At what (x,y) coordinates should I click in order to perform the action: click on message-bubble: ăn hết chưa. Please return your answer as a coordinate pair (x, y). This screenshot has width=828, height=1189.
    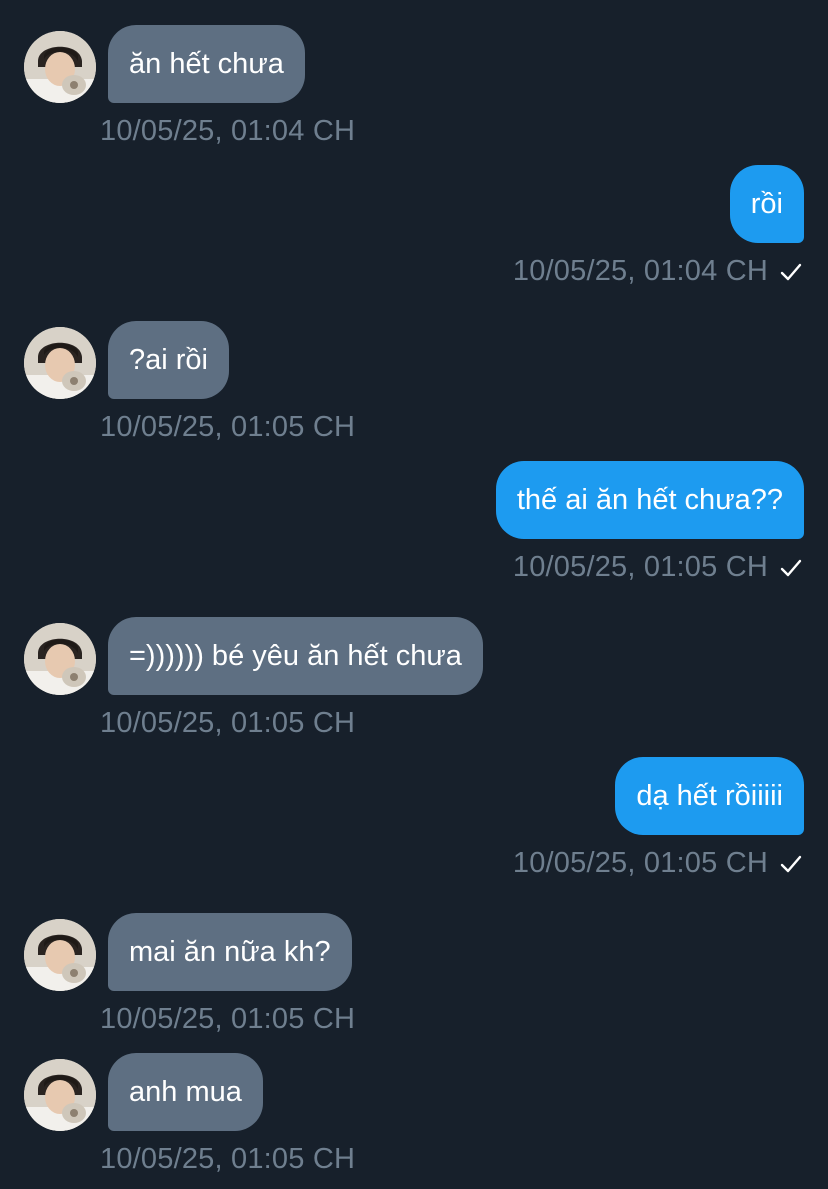
    Looking at the image, I should click on (206, 64).